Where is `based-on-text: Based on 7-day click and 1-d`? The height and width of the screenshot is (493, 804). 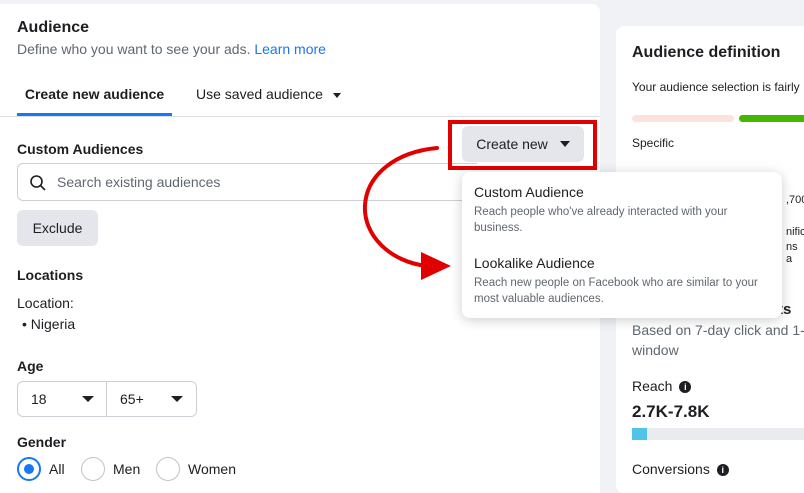 based-on-text: Based on 7-day click and 1-d is located at coordinates (718, 330).